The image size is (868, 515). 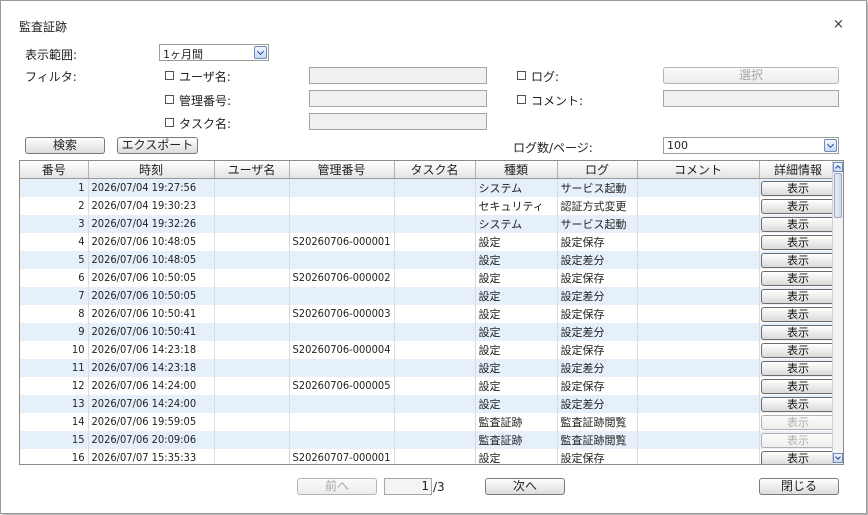 What do you see at coordinates (252, 170) in the screenshot?
I see `column-header: ユーザ名` at bounding box center [252, 170].